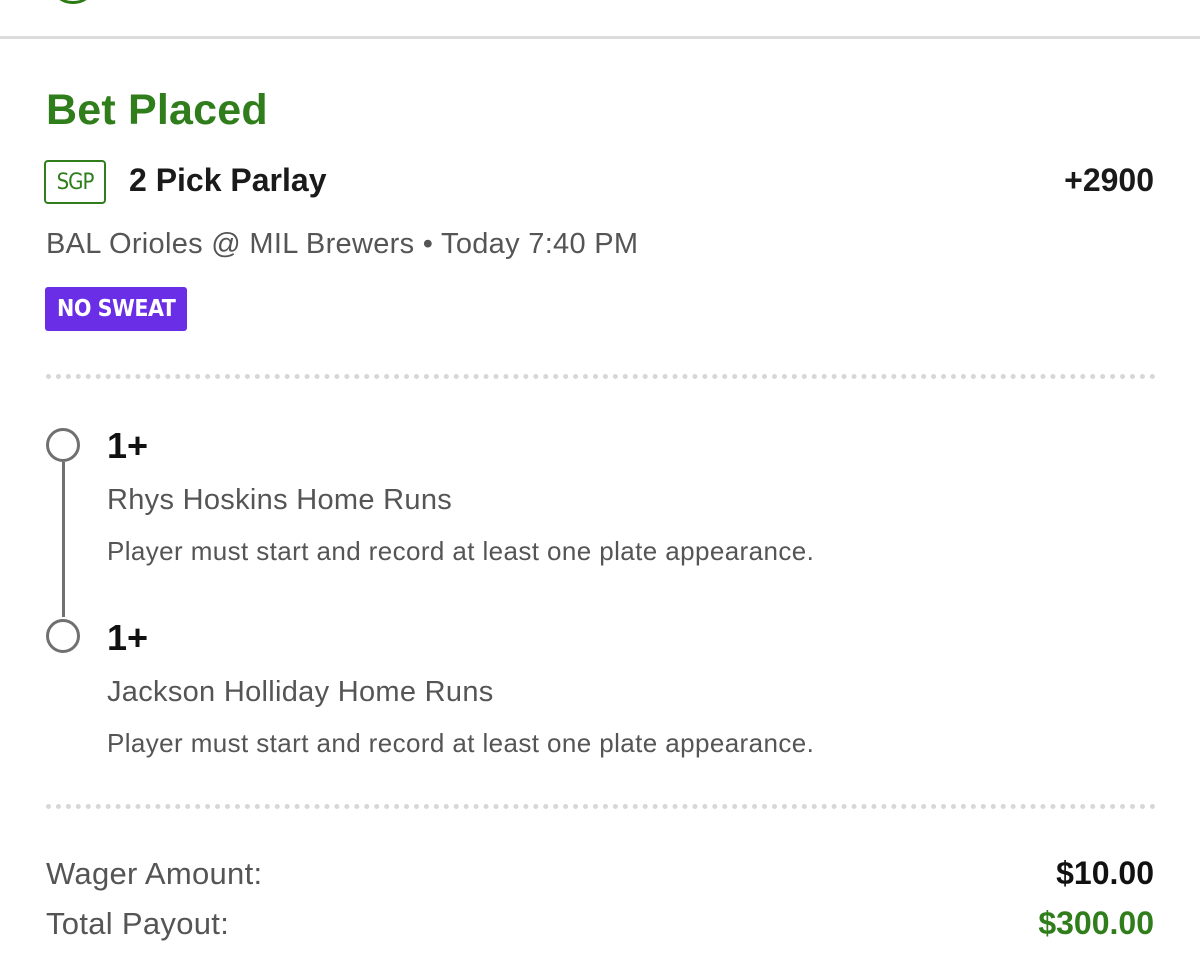 The width and height of the screenshot is (1200, 963). I want to click on leg-market: Rhys Hoskins Home Runs, so click(280, 500).